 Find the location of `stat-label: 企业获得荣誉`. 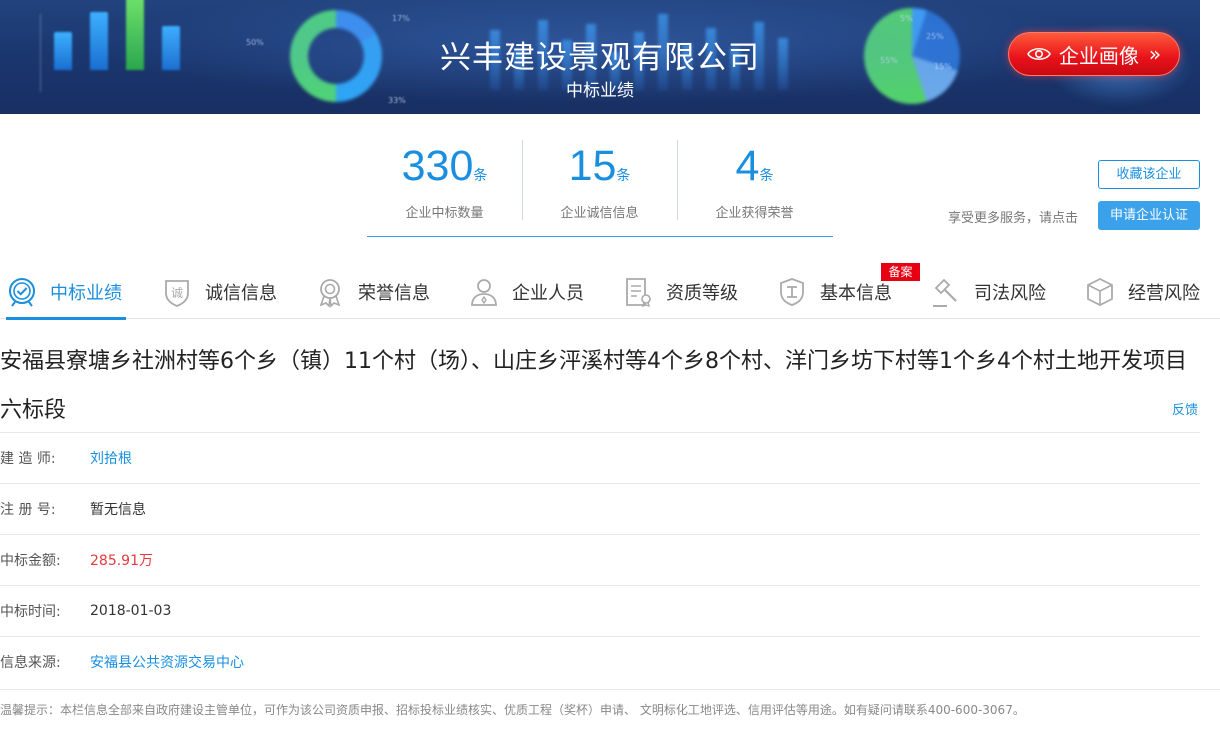

stat-label: 企业获得荣誉 is located at coordinates (754, 213).